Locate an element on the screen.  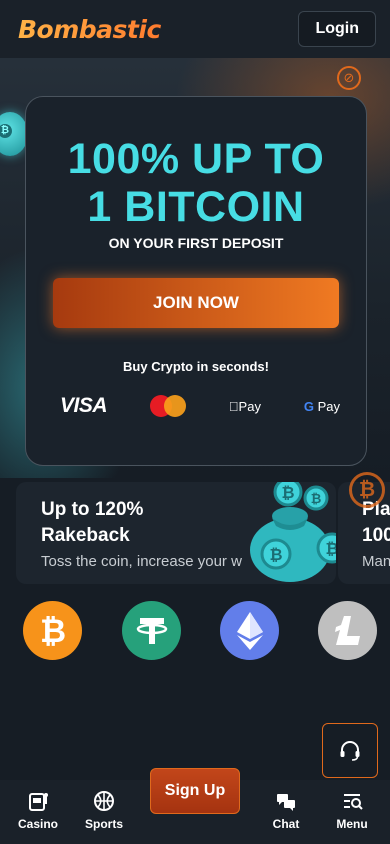
apple-pay-label: Pay is located at coordinates (248, 406).